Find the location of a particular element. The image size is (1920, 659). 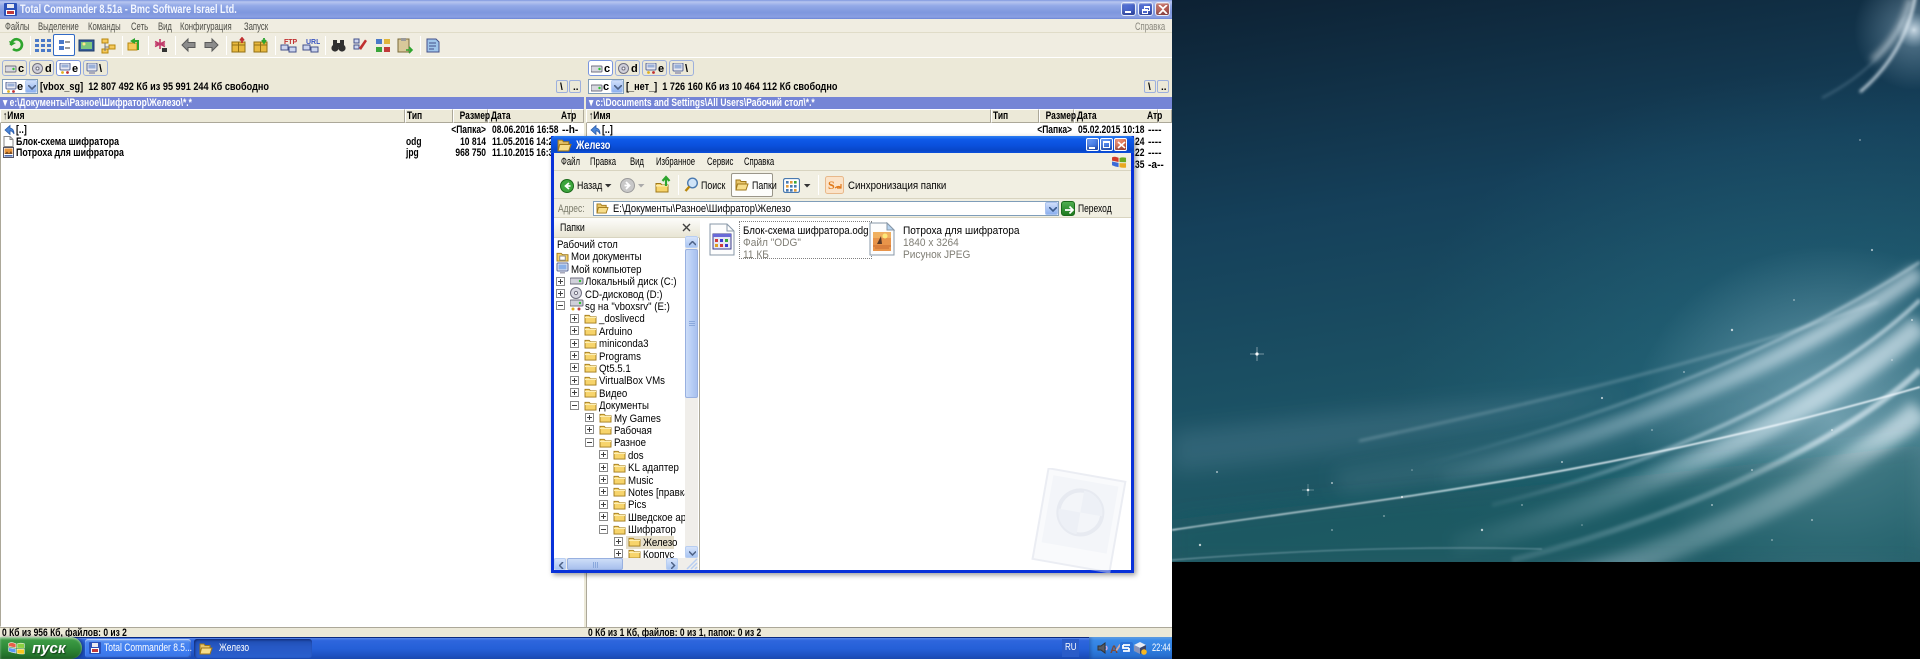

svg-text: S is located at coordinates (831, 185).